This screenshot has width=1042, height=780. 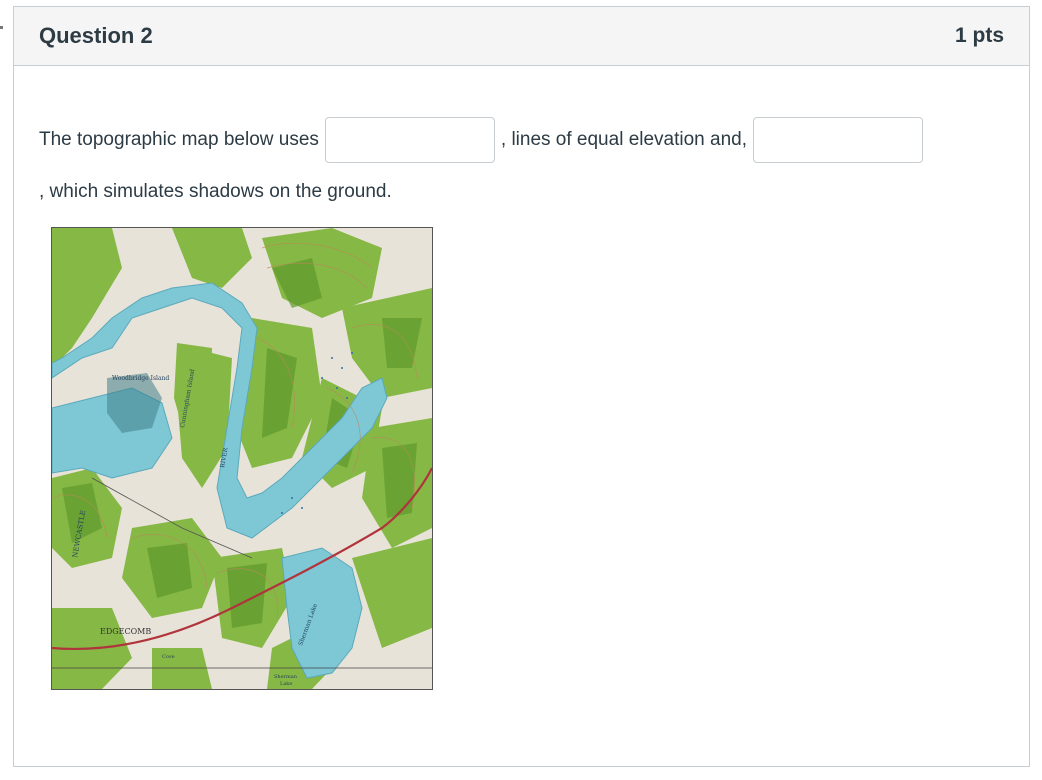 What do you see at coordinates (521, 36) in the screenshot?
I see `question-header: Question 2 1 pts` at bounding box center [521, 36].